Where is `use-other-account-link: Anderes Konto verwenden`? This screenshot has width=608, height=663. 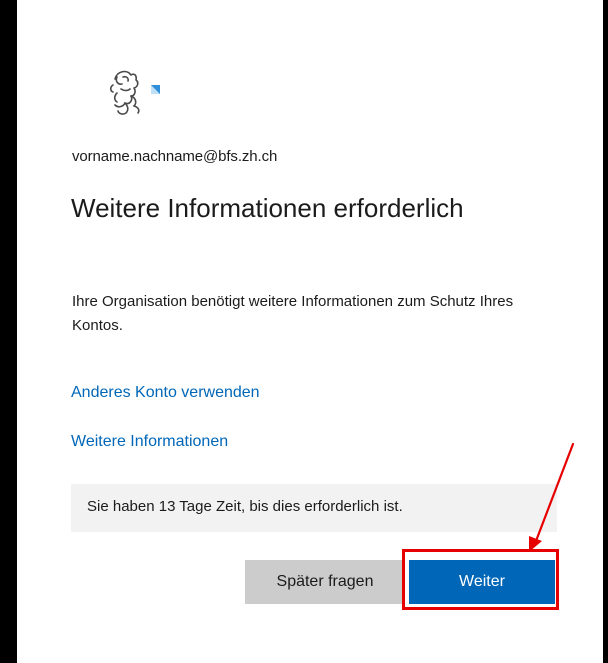
use-other-account-link: Anderes Konto verwenden is located at coordinates (165, 393).